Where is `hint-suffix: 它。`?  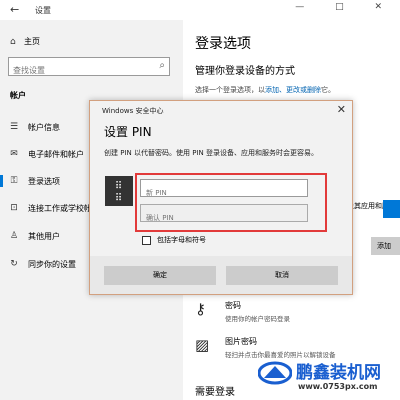 hint-suffix: 它。 is located at coordinates (328, 90).